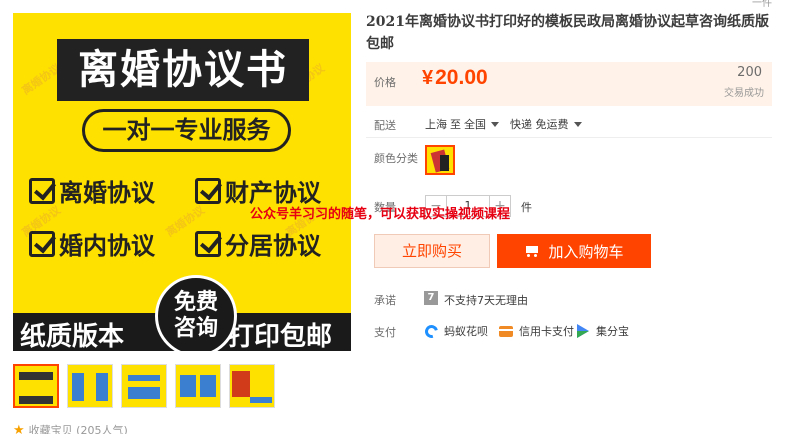  Describe the element at coordinates (385, 300) in the screenshot. I see `promise-label: 承诺` at that location.